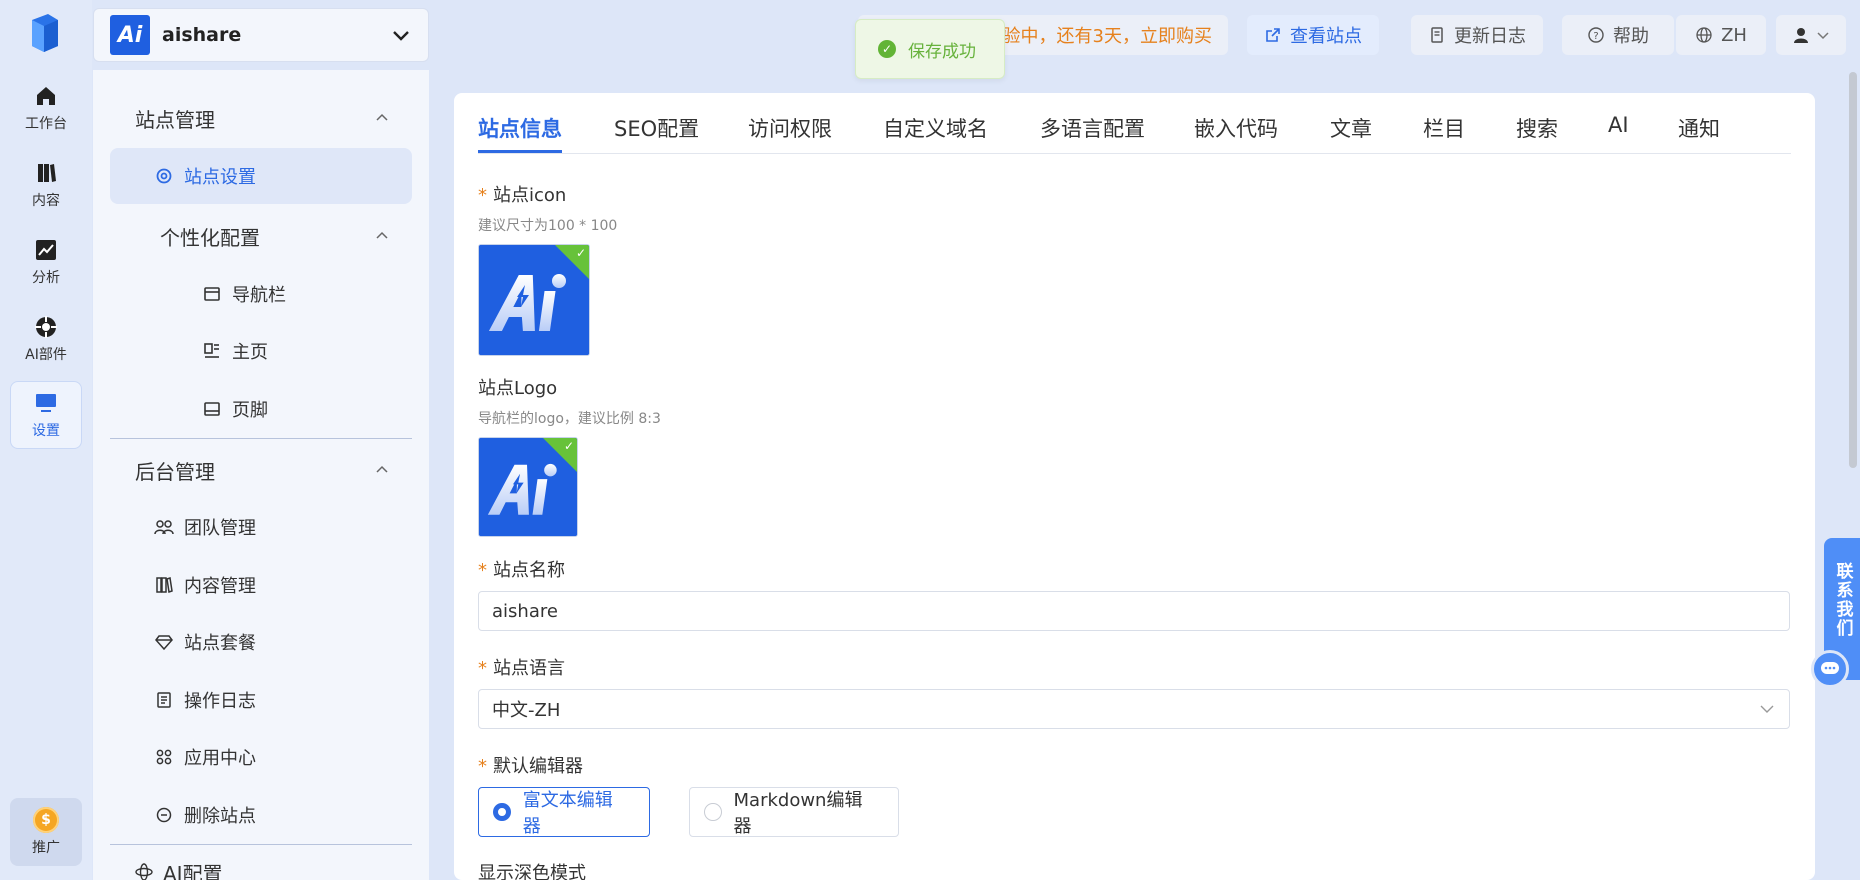 The width and height of the screenshot is (1860, 880). Describe the element at coordinates (529, 570) in the screenshot. I see `field-label-text: 站点名称` at that location.